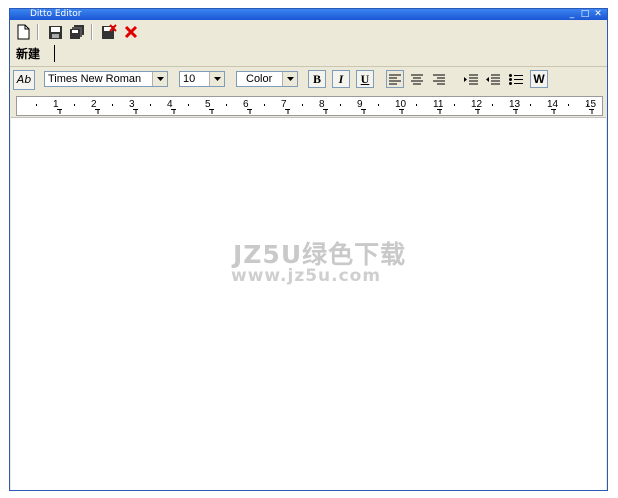  What do you see at coordinates (585, 14) in the screenshot?
I see `maximize-icon: □` at bounding box center [585, 14].